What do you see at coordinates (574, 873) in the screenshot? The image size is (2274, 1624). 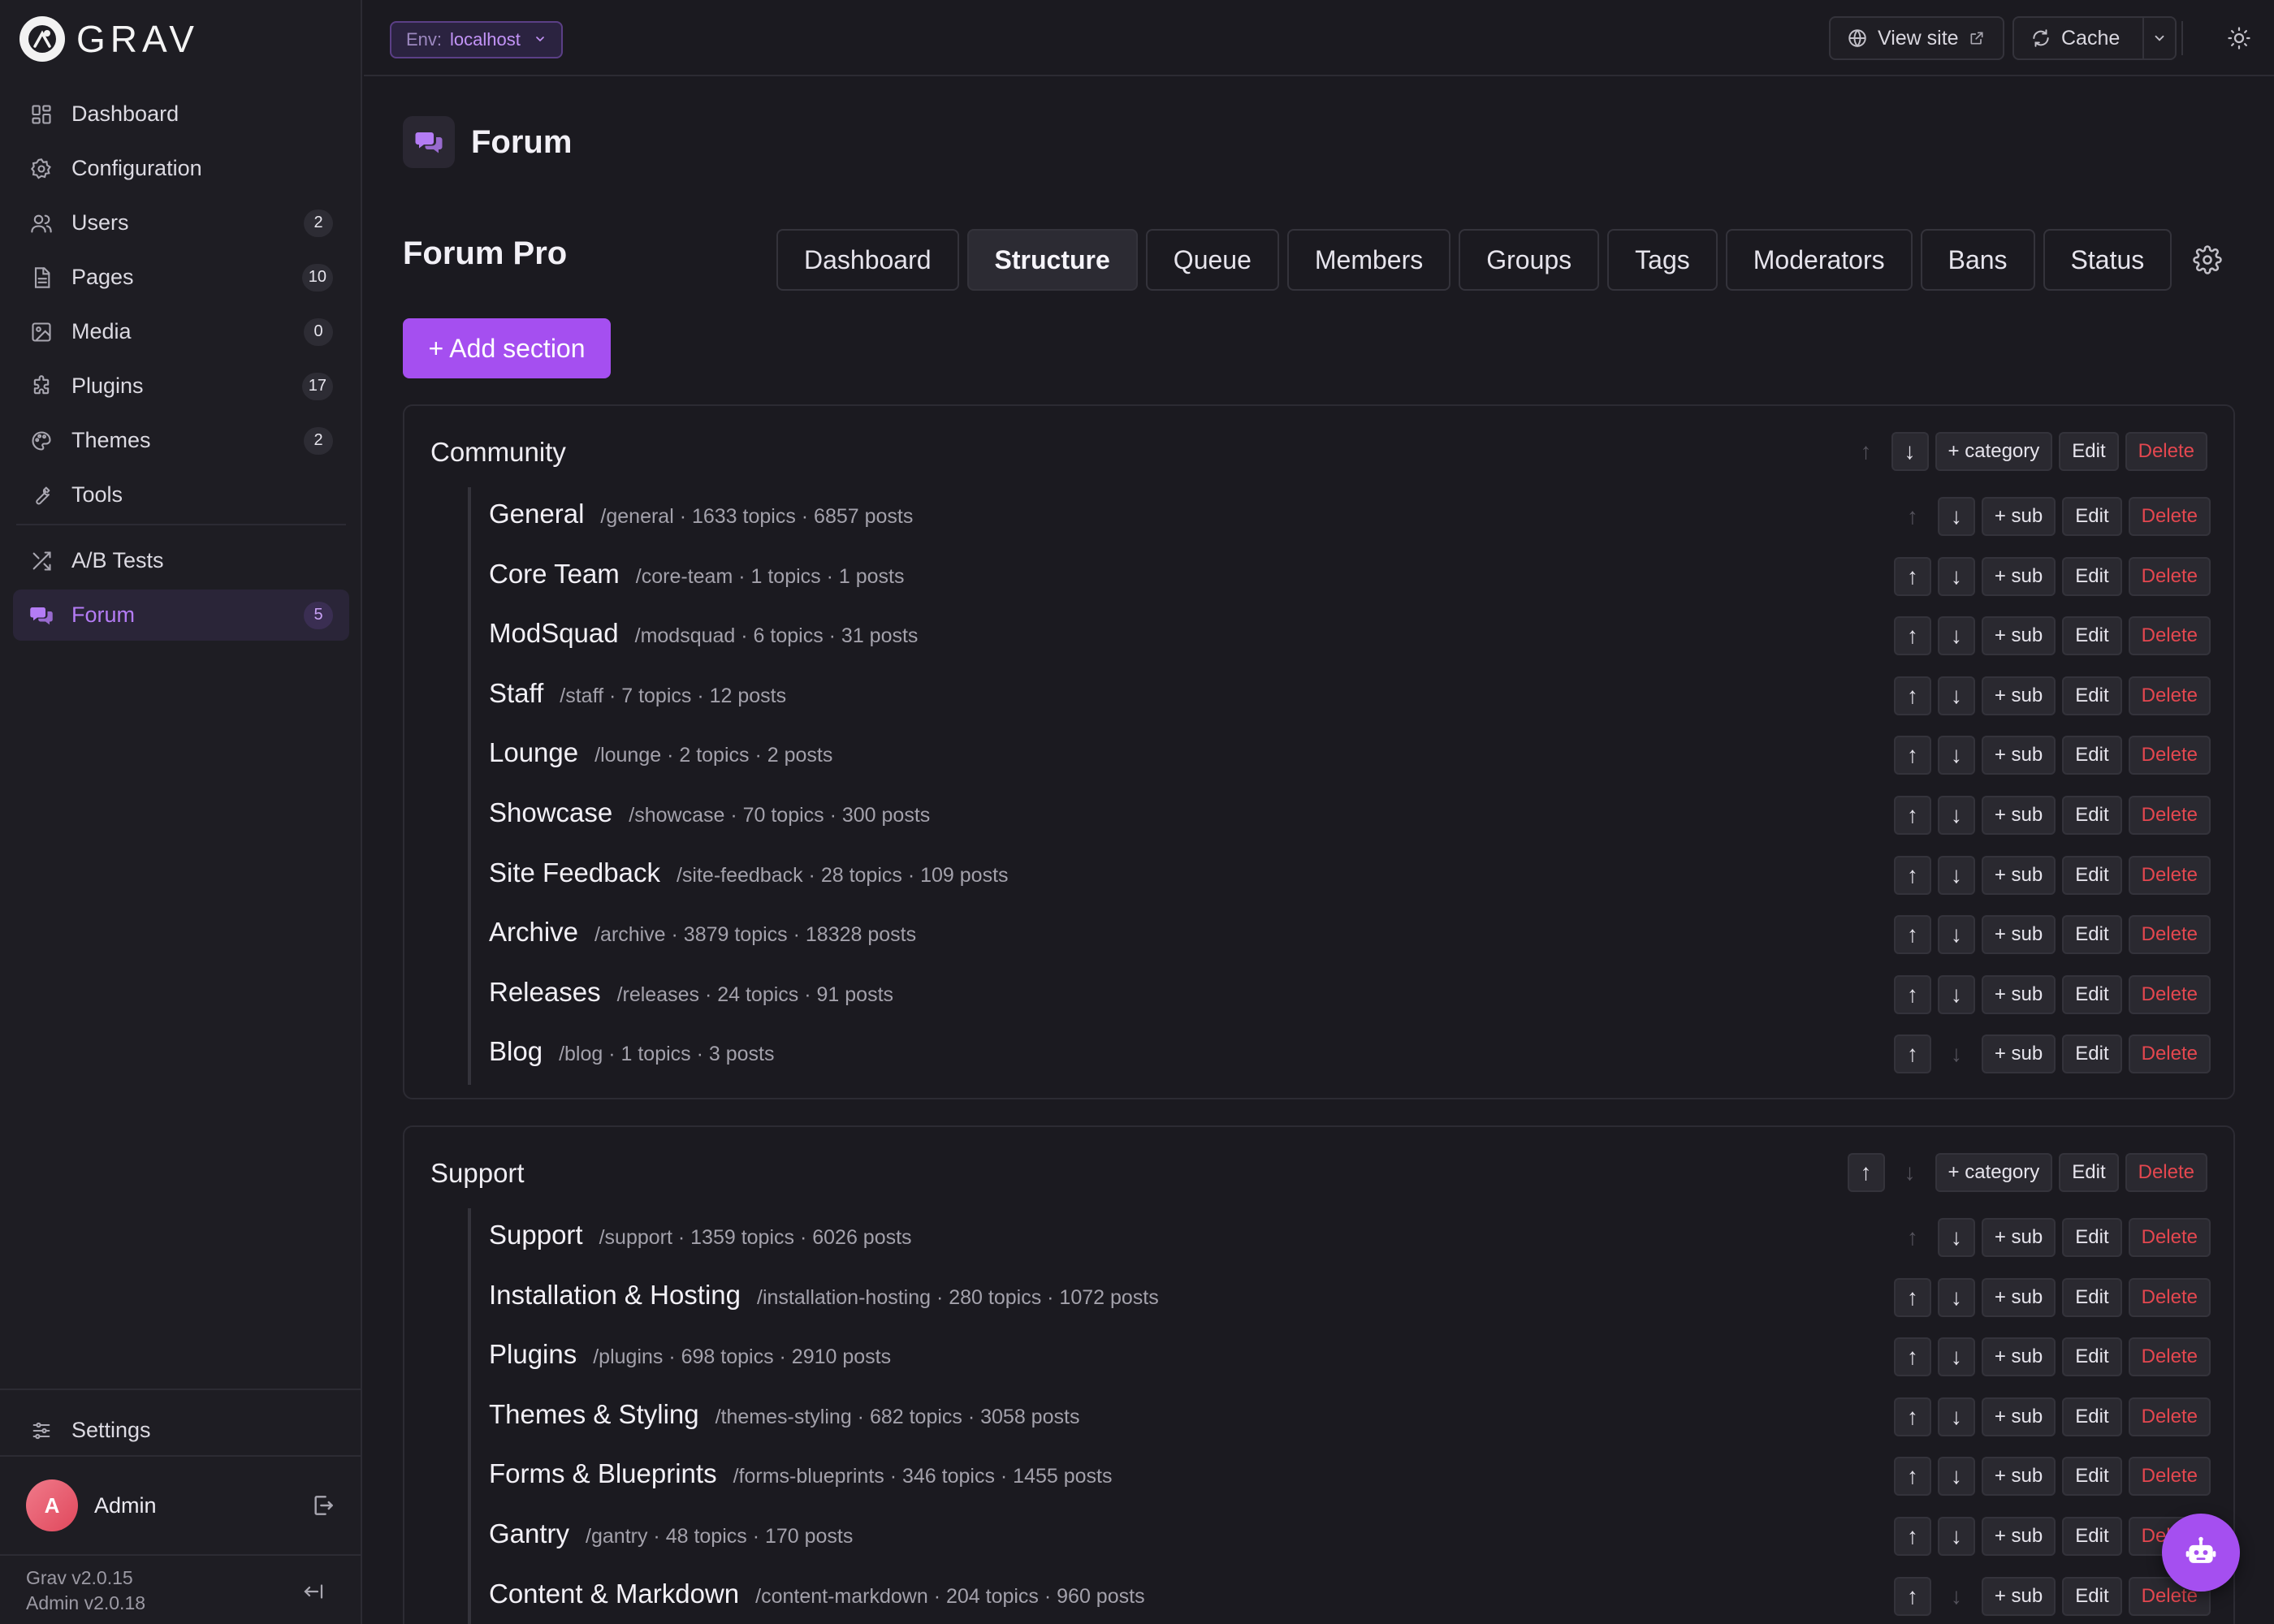 I see `category-name: Site Feedback` at bounding box center [574, 873].